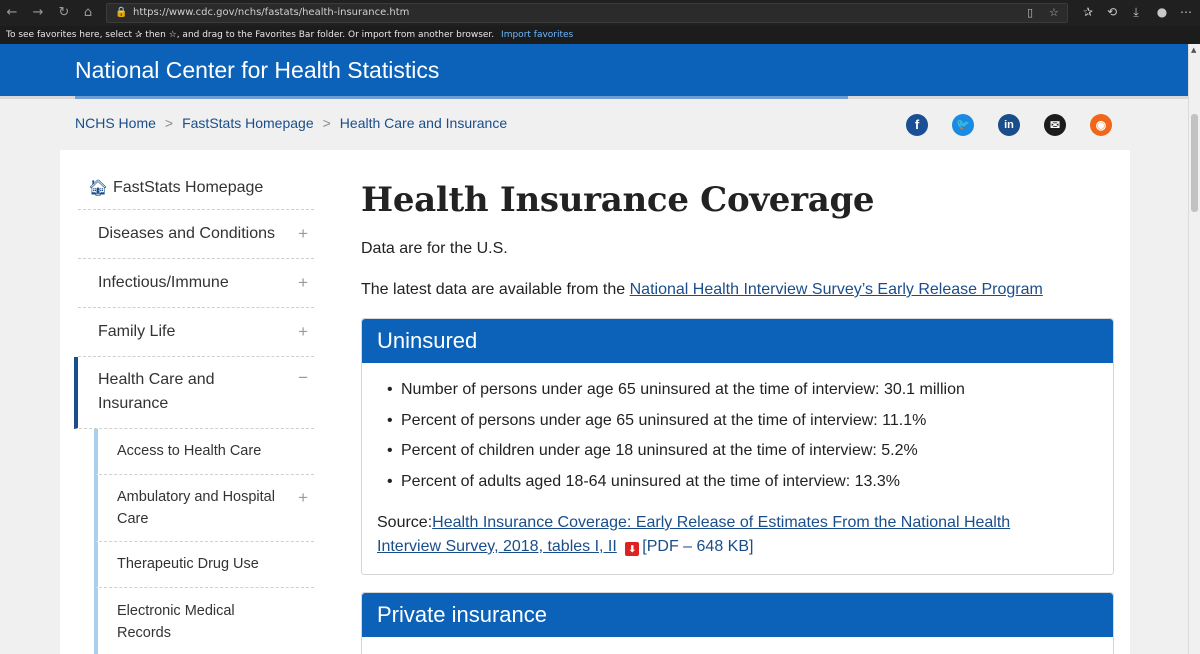 Image resolution: width=1200 pixels, height=654 pixels. What do you see at coordinates (133, 519) in the screenshot?
I see `nav-subitem-label-line2: Care` at bounding box center [133, 519].